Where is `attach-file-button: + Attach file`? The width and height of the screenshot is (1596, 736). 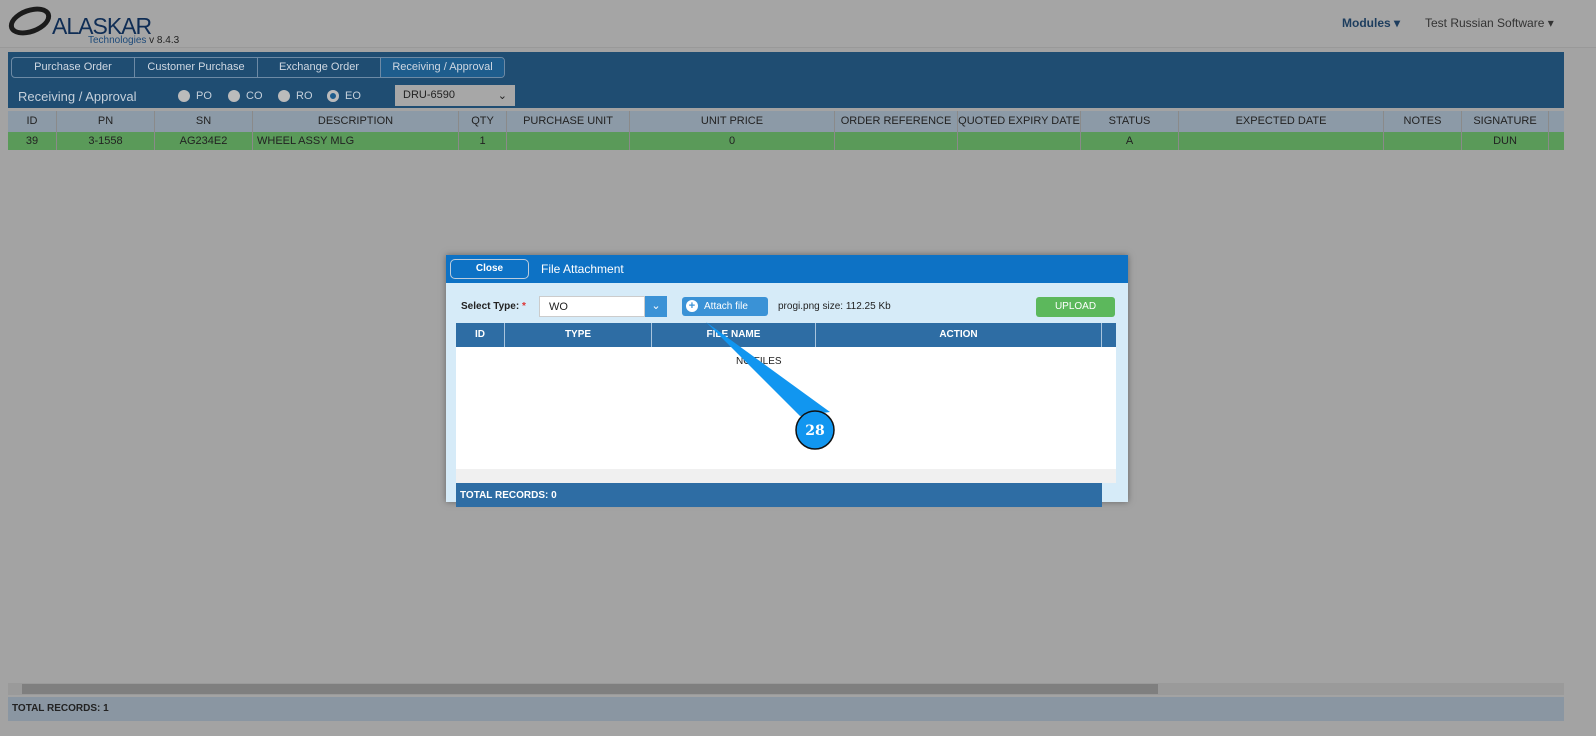 attach-file-button: + Attach file is located at coordinates (725, 306).